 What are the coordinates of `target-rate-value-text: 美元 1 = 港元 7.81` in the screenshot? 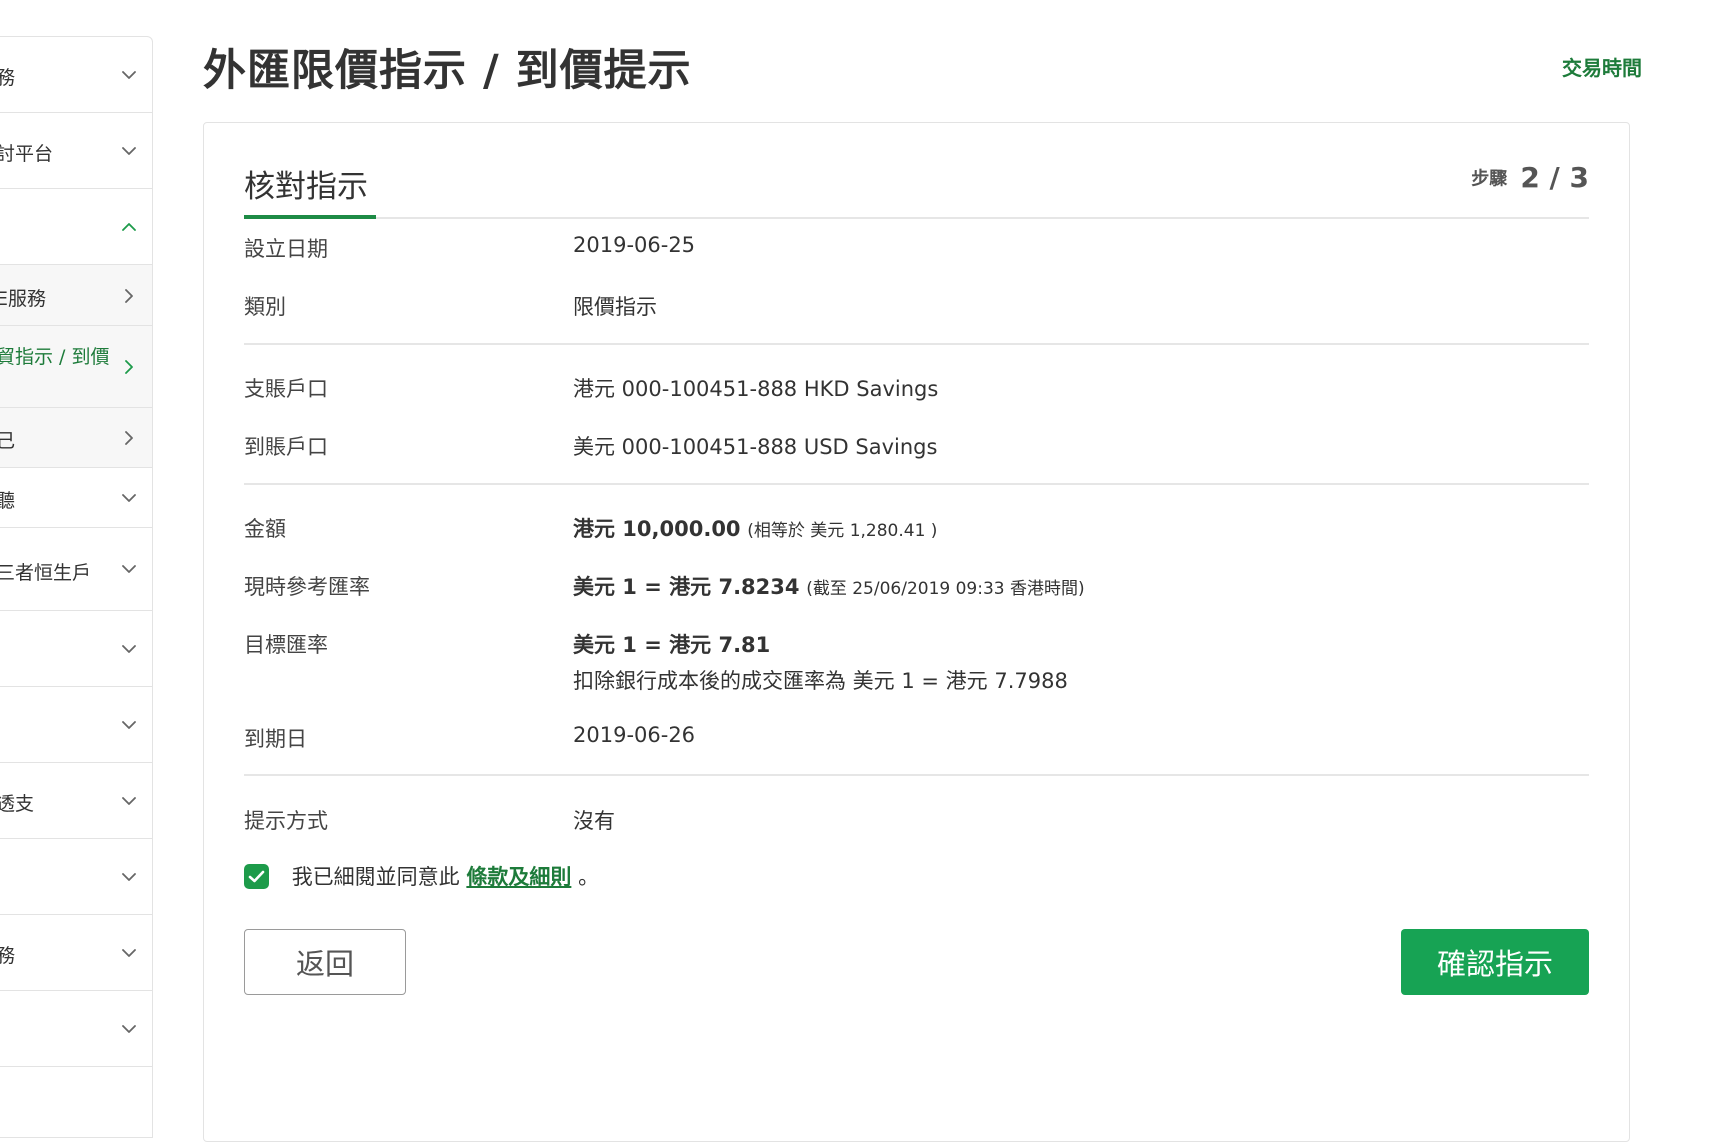 It's located at (672, 645).